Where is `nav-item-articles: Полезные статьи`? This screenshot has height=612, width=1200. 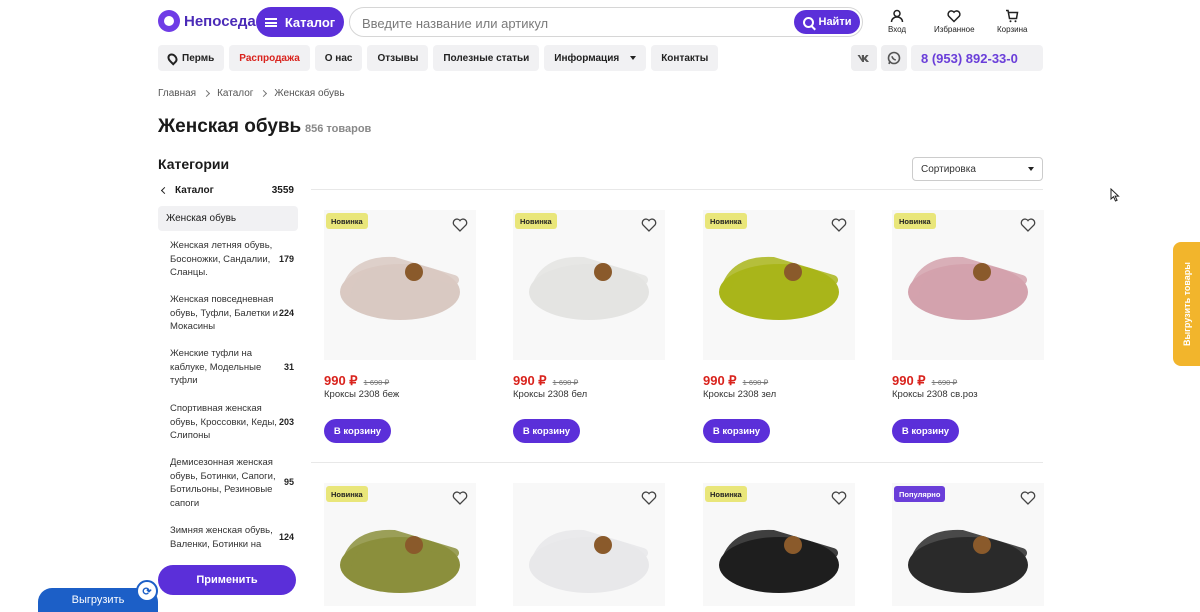 nav-item-articles: Полезные статьи is located at coordinates (486, 58).